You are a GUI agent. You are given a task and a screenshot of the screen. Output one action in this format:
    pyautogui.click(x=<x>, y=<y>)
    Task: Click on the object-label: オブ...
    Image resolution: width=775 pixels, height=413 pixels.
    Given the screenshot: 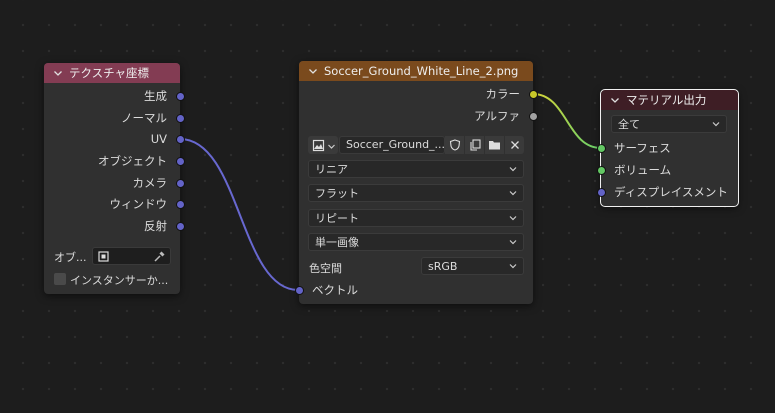 What is the action you would take?
    pyautogui.click(x=70, y=257)
    